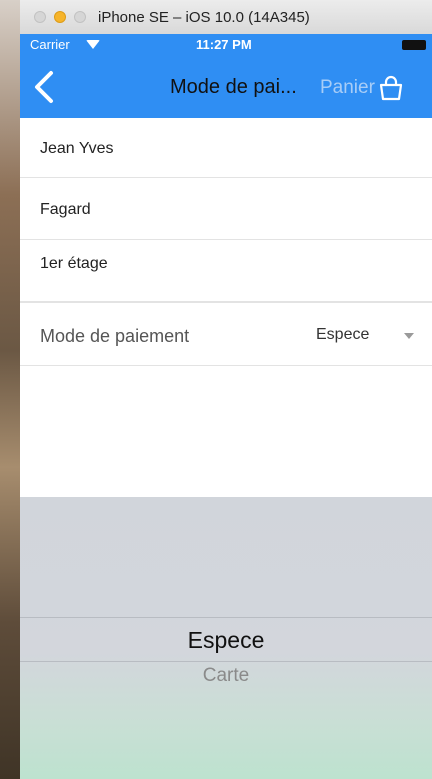 This screenshot has width=432, height=779. Describe the element at coordinates (226, 209) in the screenshot. I see `last-name-field: Fagard` at that location.